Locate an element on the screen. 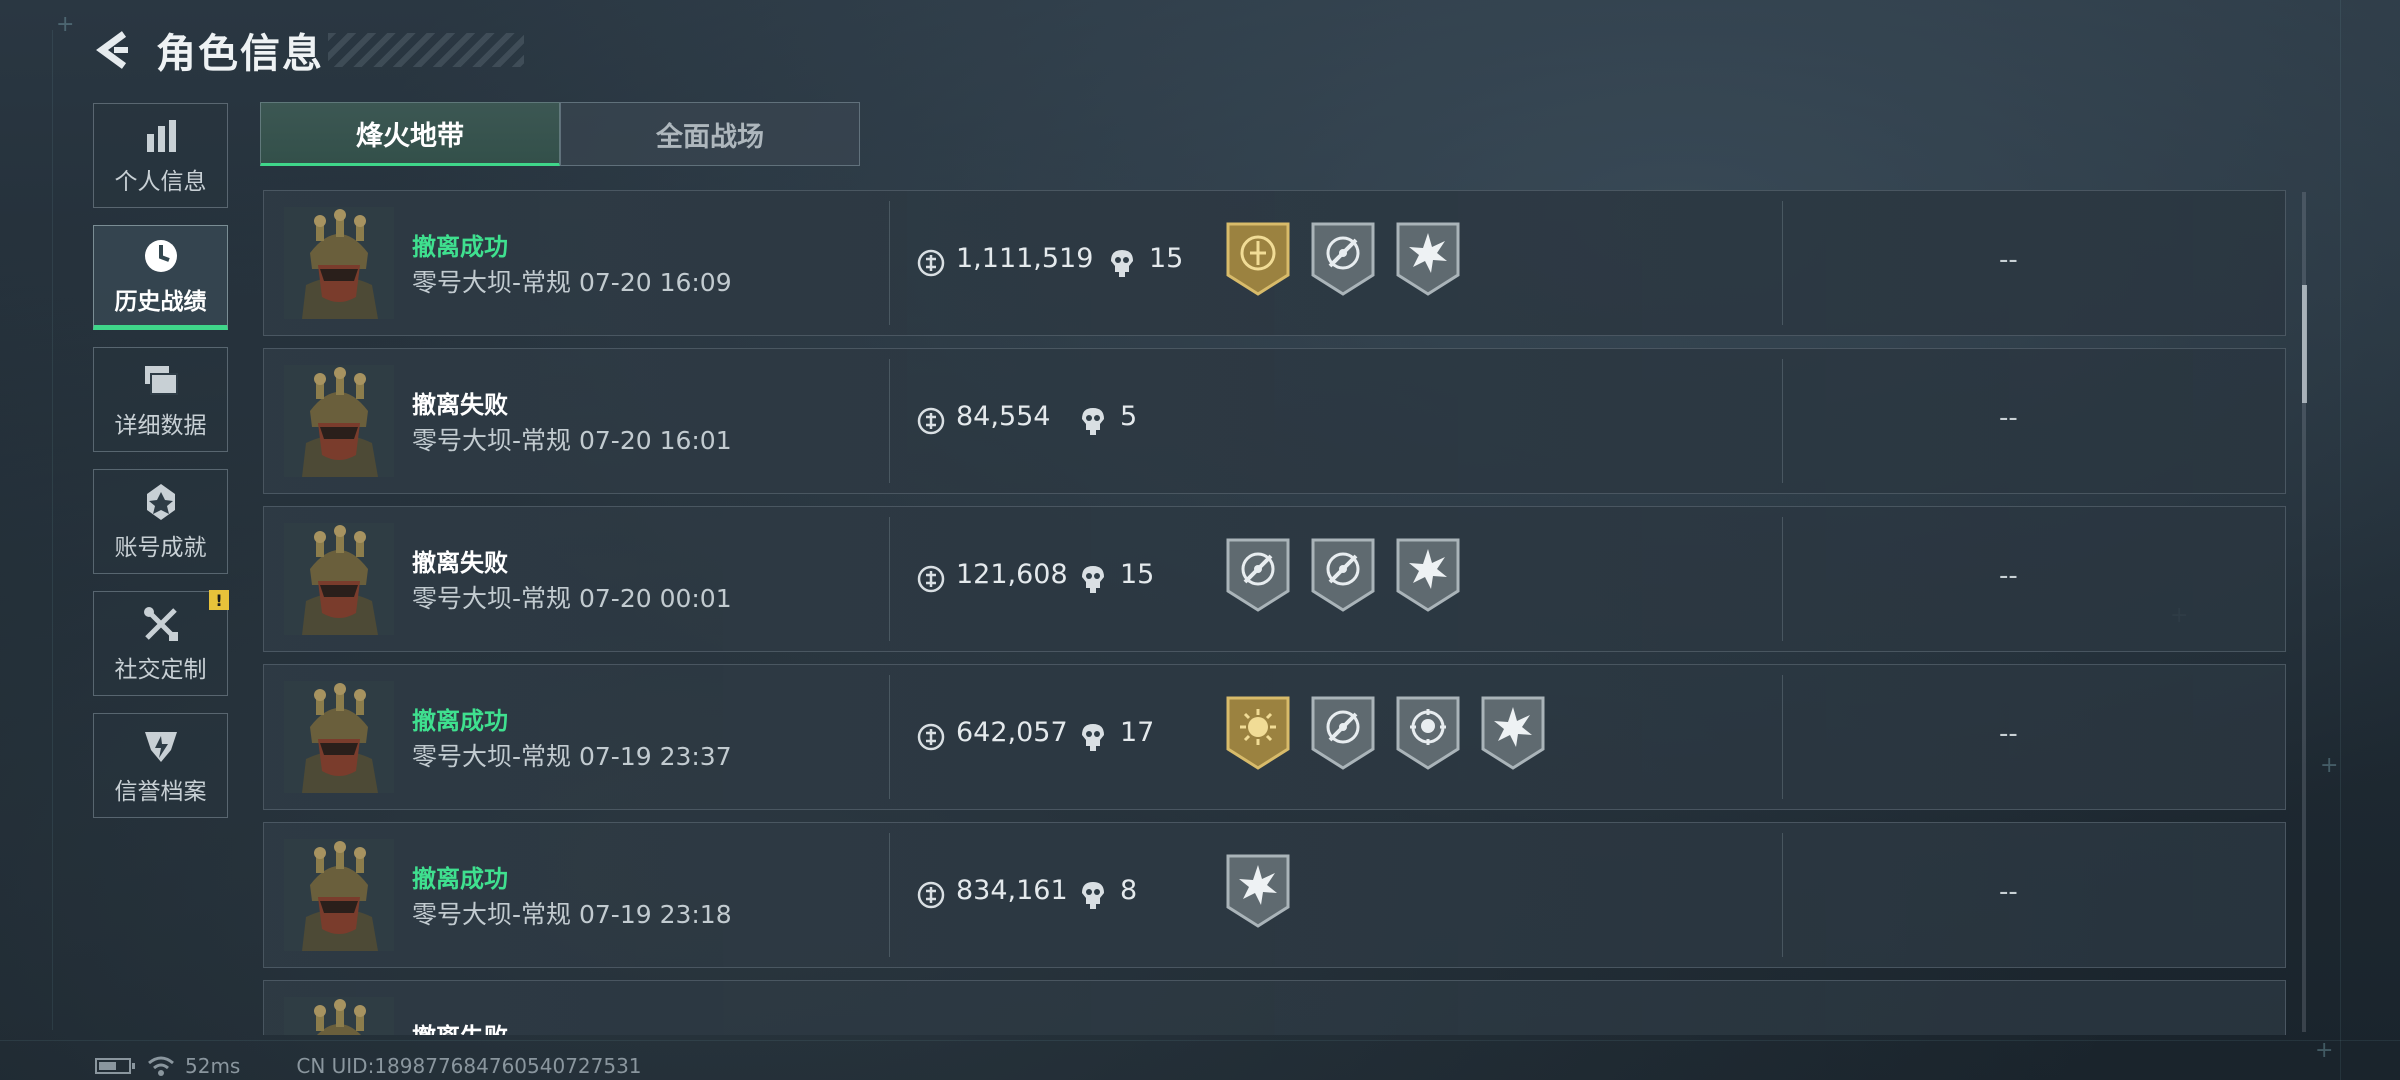 The image size is (2400, 1080). match-row: 撤离失败 零号大坝-常规 07-20 00:01 121,608 15 -- is located at coordinates (1274, 579).